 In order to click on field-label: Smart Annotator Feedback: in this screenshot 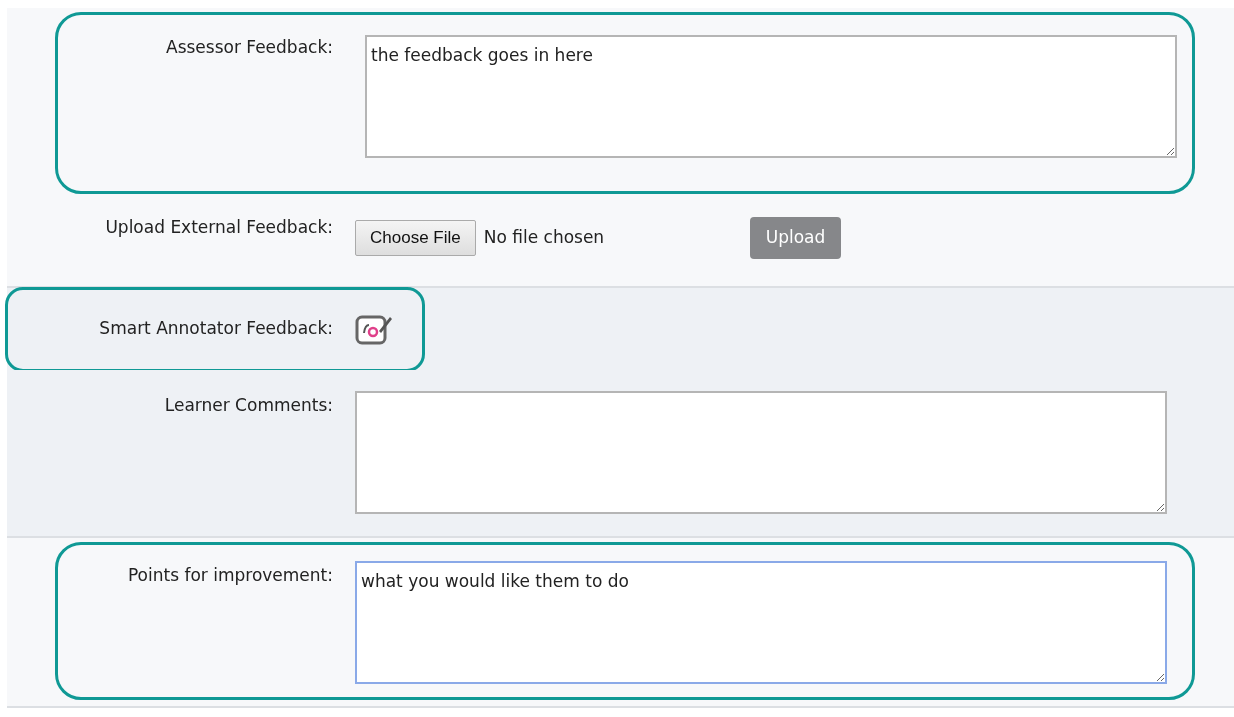, I will do `click(216, 329)`.